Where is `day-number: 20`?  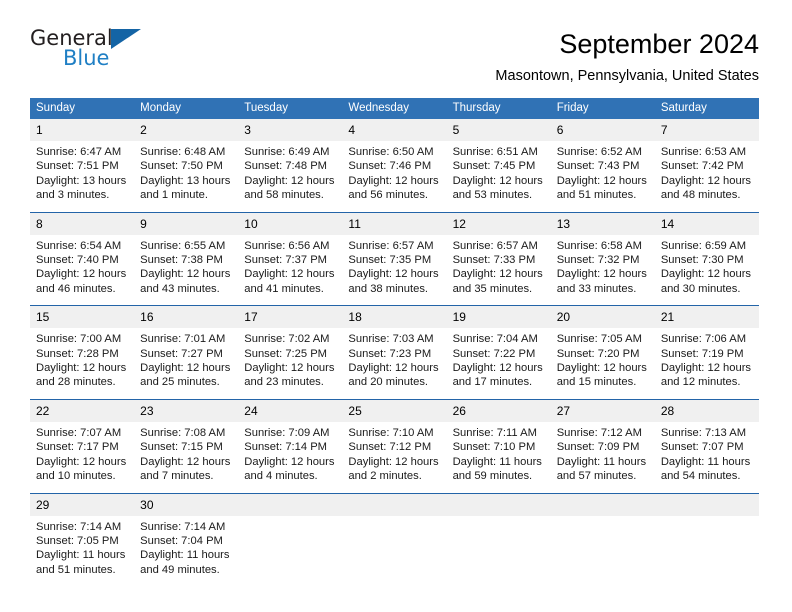 day-number: 20 is located at coordinates (603, 317).